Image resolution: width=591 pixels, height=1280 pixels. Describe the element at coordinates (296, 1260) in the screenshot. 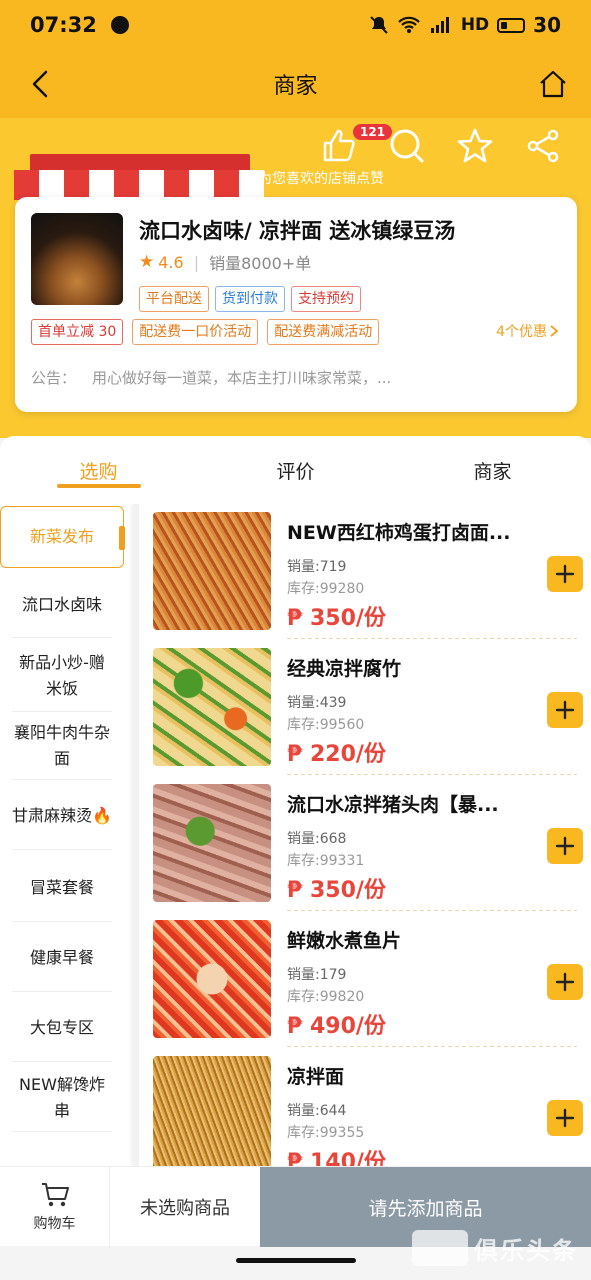

I see `home-indicator` at that location.